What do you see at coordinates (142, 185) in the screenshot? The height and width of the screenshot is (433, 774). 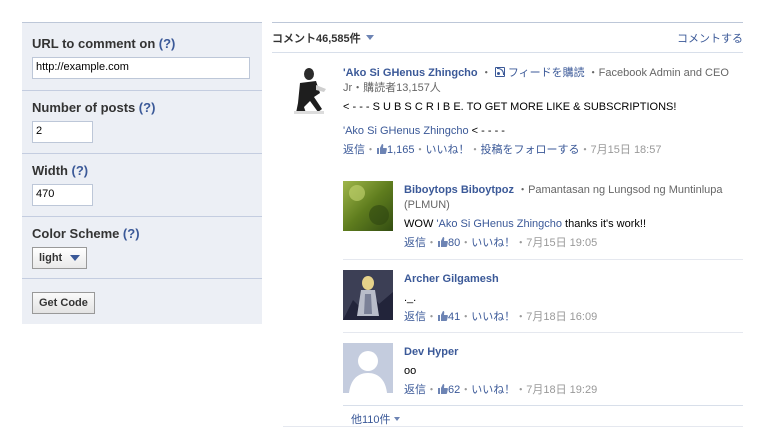 I see `width-section: Width (?) 470` at bounding box center [142, 185].